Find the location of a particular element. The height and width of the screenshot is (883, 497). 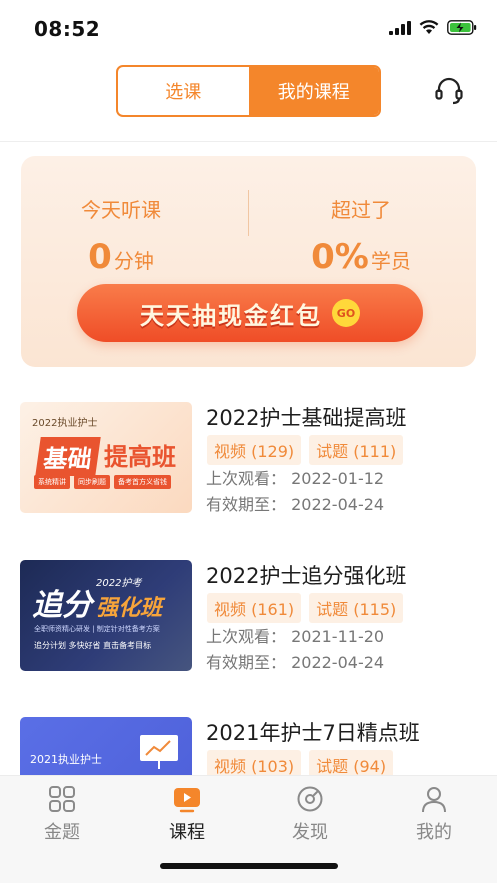

tab-label: 金题 is located at coordinates (62, 832).